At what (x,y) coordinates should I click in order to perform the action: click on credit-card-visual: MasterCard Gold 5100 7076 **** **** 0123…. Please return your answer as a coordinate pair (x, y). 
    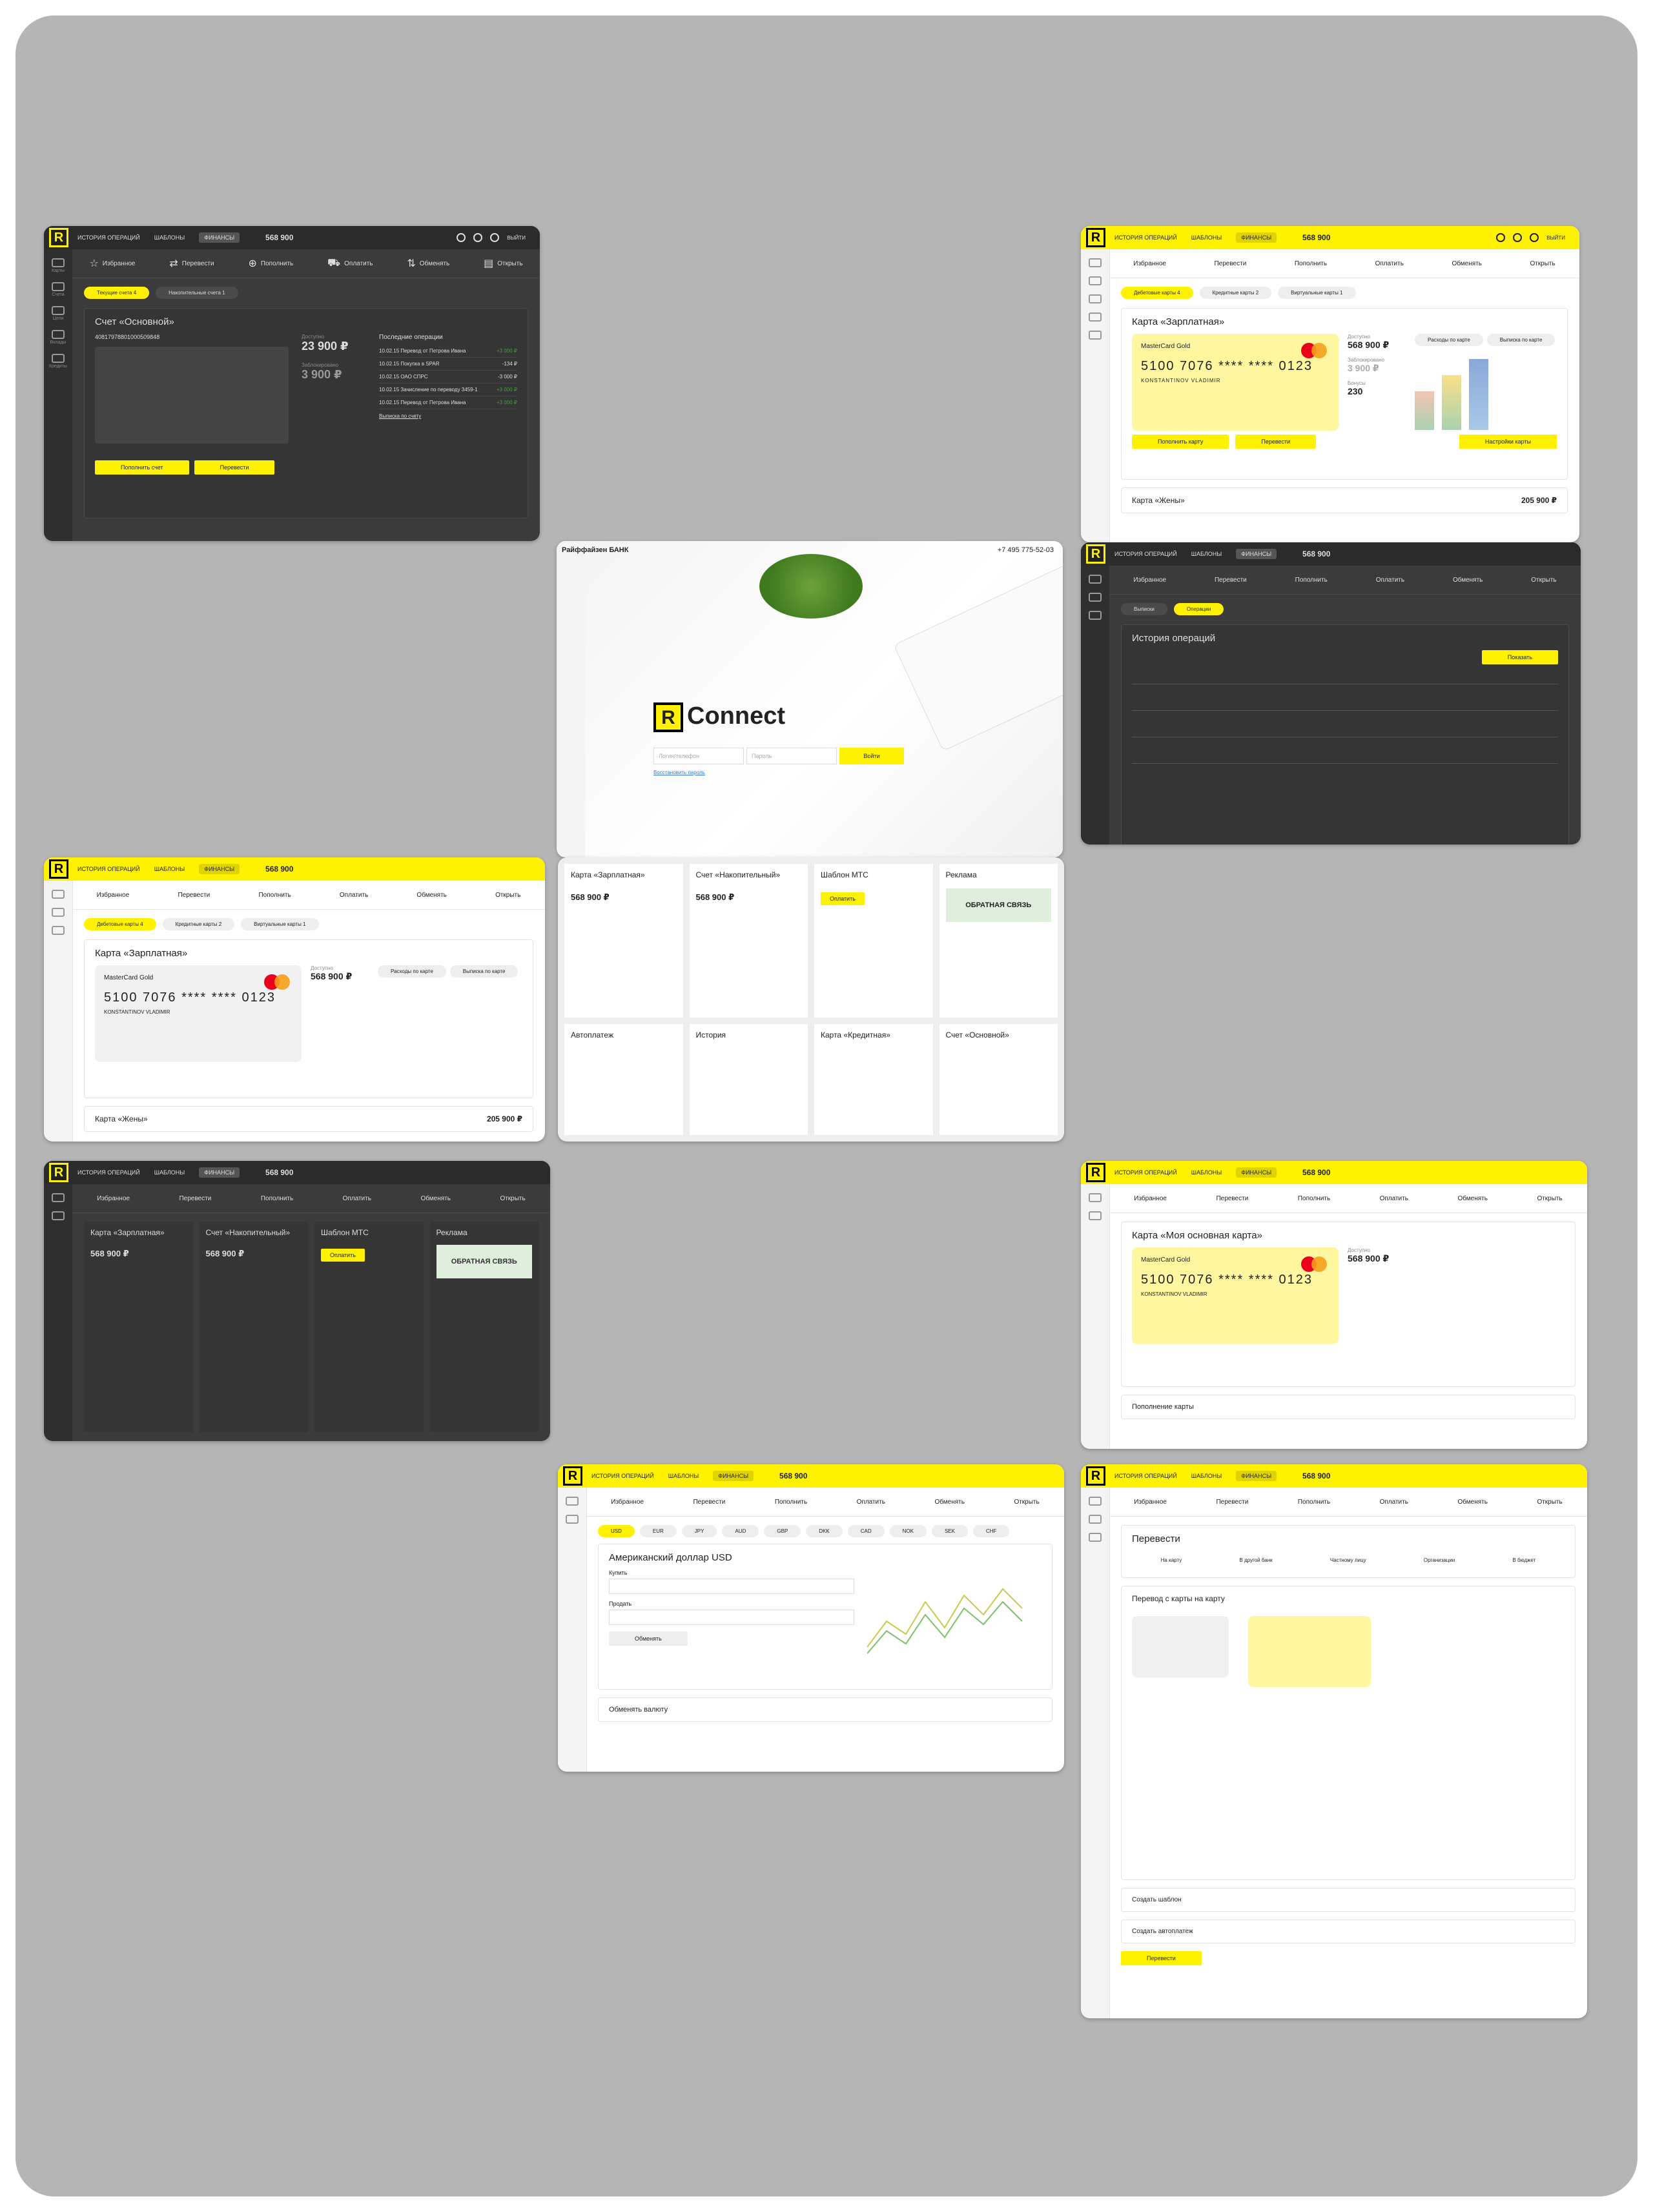
    Looking at the image, I should click on (1236, 382).